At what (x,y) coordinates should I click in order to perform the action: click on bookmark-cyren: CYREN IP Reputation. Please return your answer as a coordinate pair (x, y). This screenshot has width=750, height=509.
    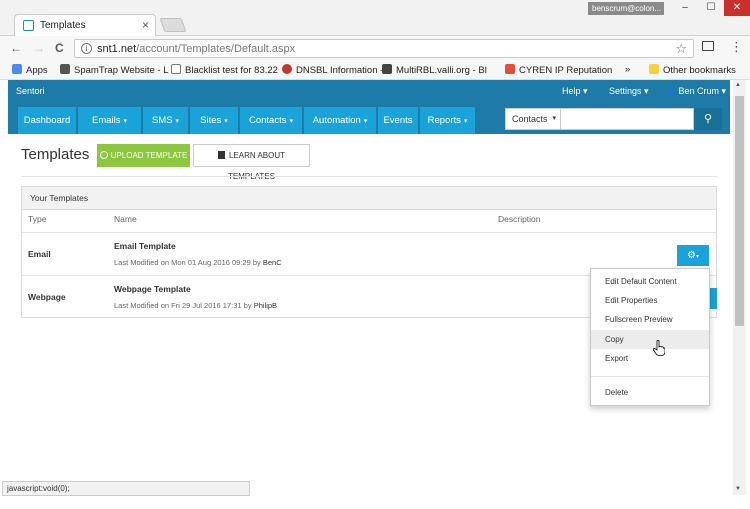
    Looking at the image, I should click on (558, 70).